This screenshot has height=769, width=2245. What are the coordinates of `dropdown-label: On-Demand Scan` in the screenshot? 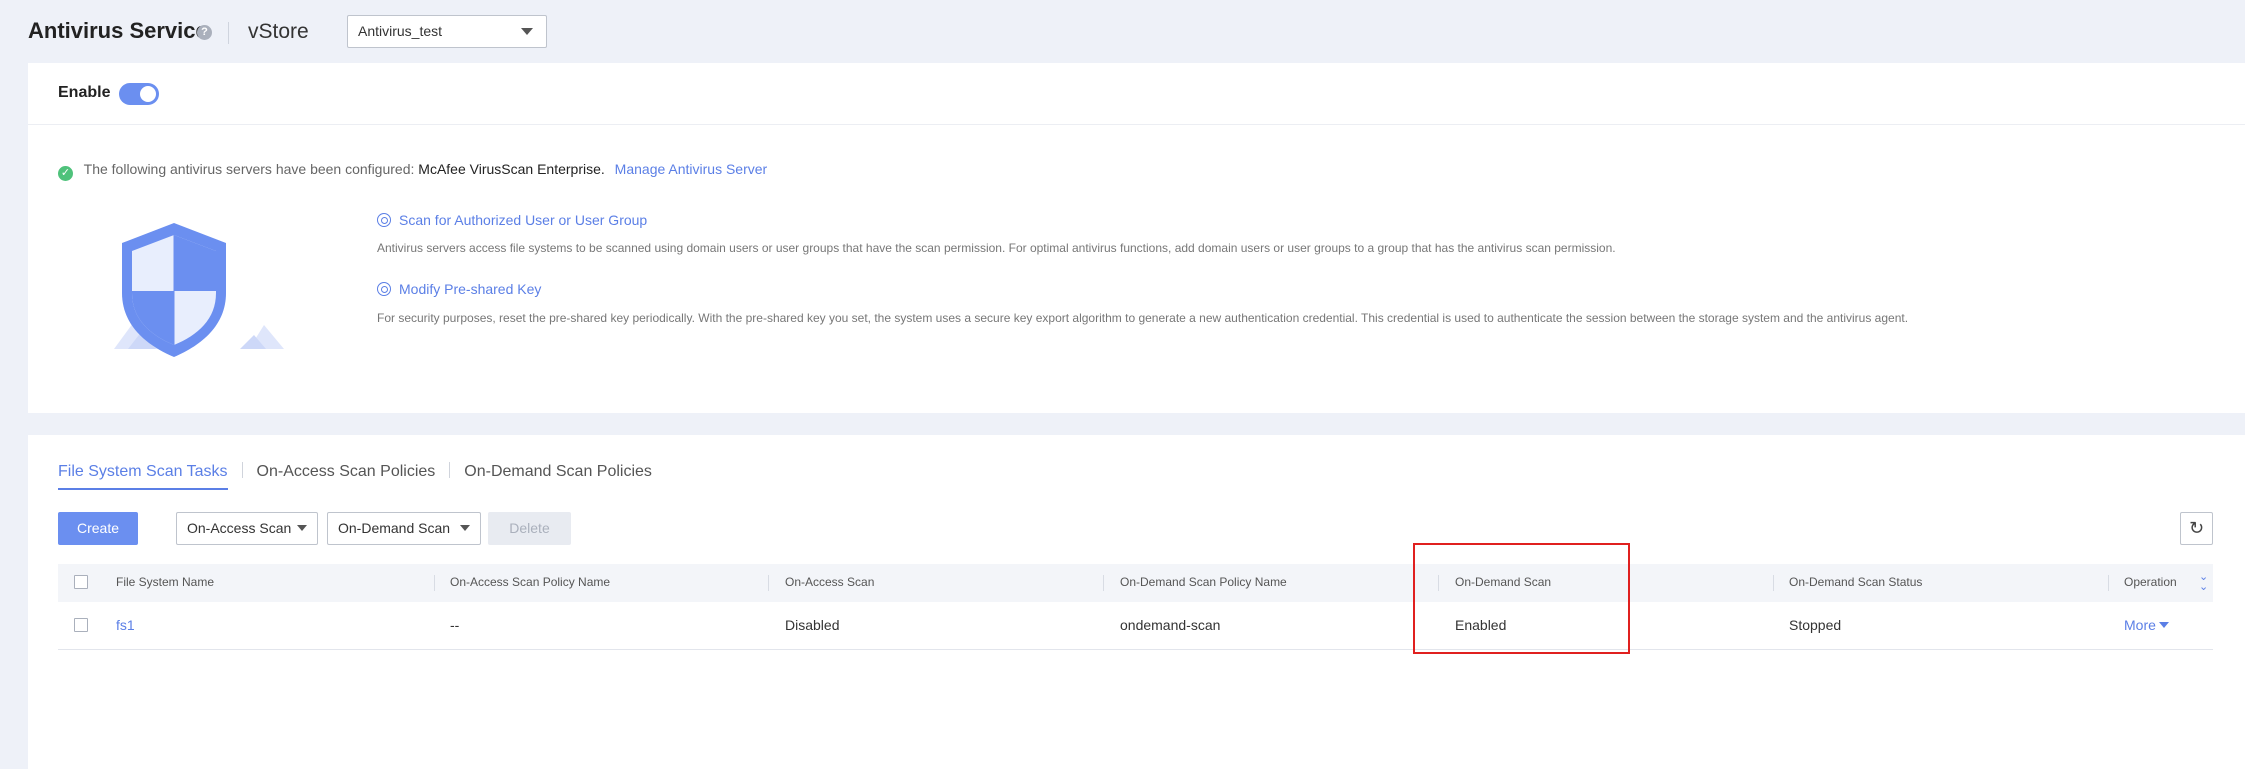 It's located at (394, 528).